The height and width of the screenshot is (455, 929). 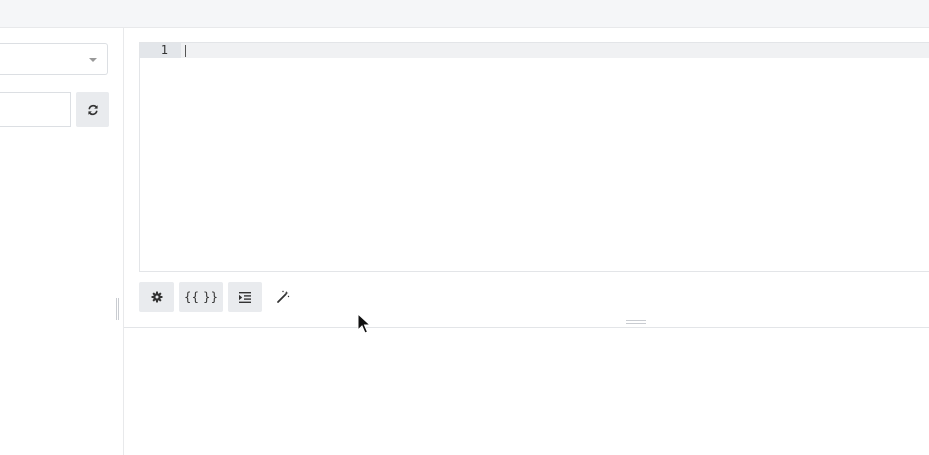 What do you see at coordinates (35, 109) in the screenshot?
I see `text-input` at bounding box center [35, 109].